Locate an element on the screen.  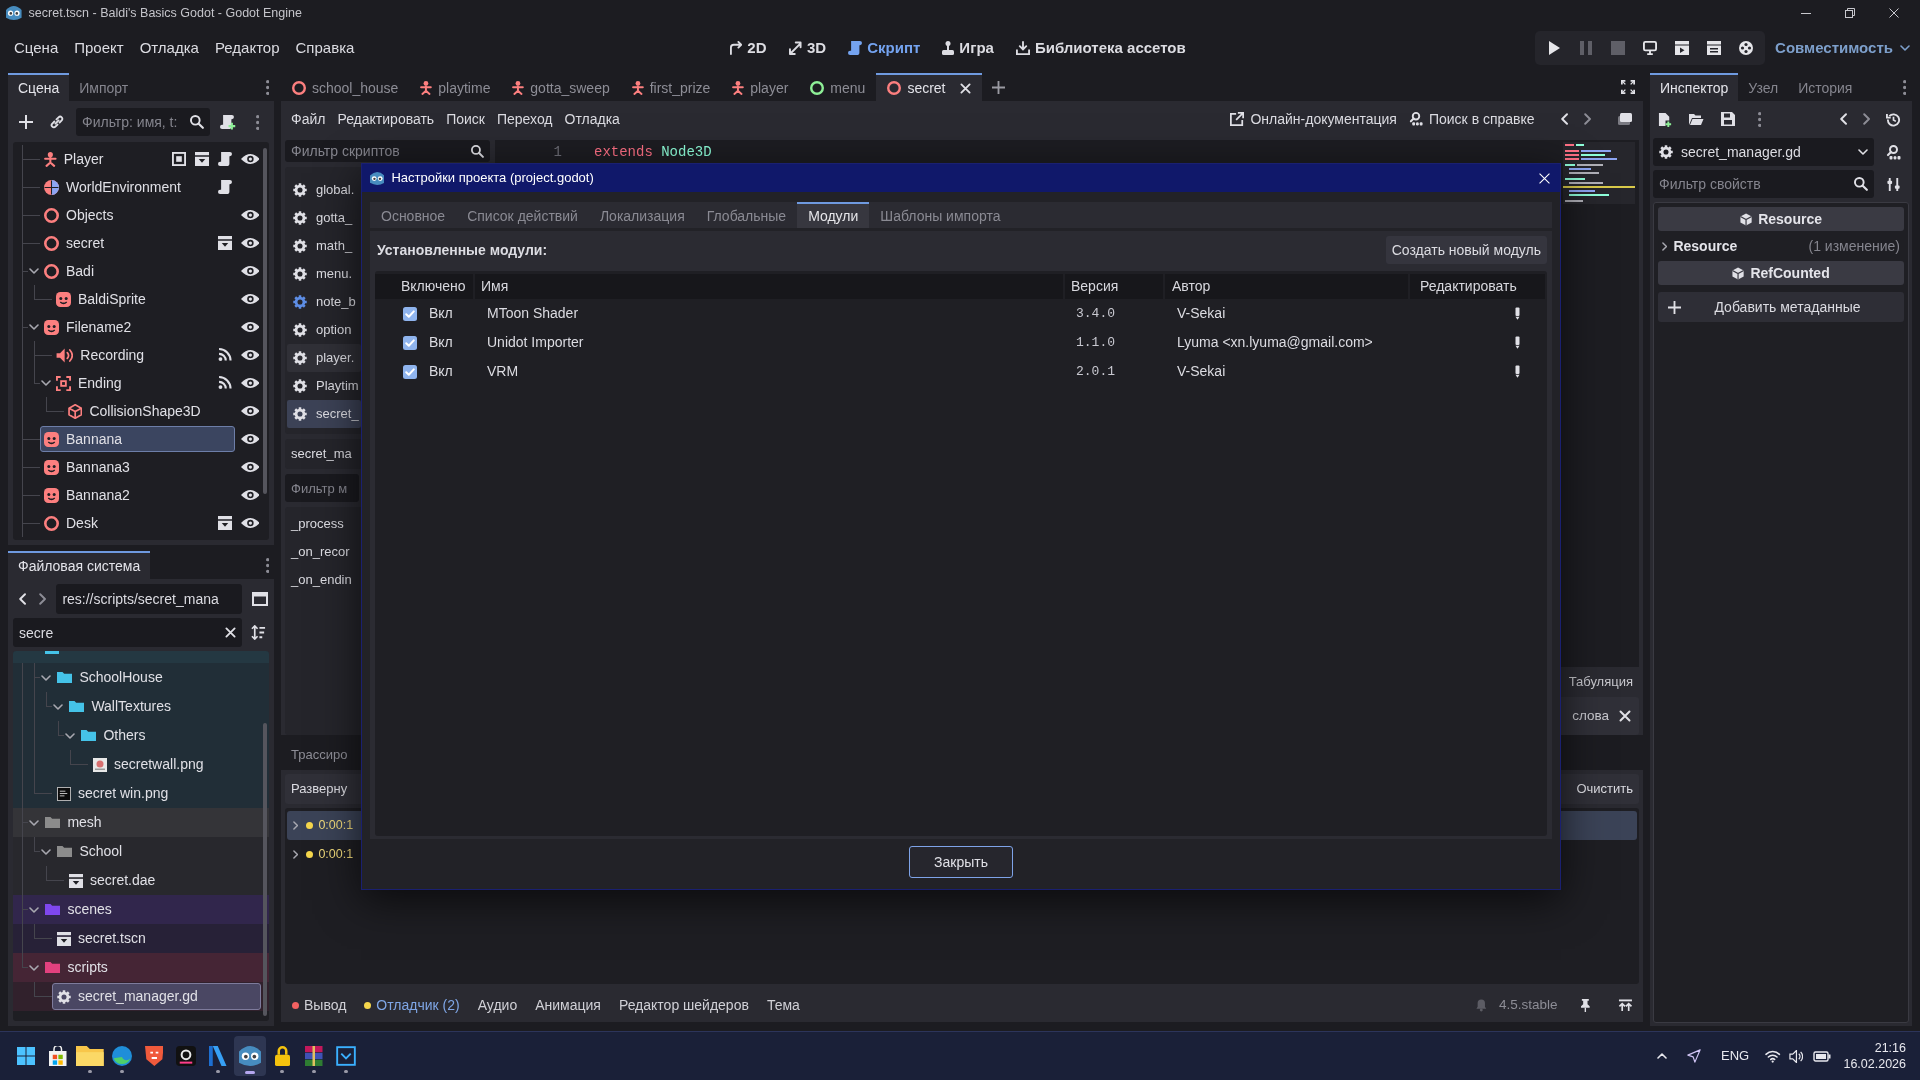
clock-date: 16.02.2026 is located at coordinates (1874, 1064).